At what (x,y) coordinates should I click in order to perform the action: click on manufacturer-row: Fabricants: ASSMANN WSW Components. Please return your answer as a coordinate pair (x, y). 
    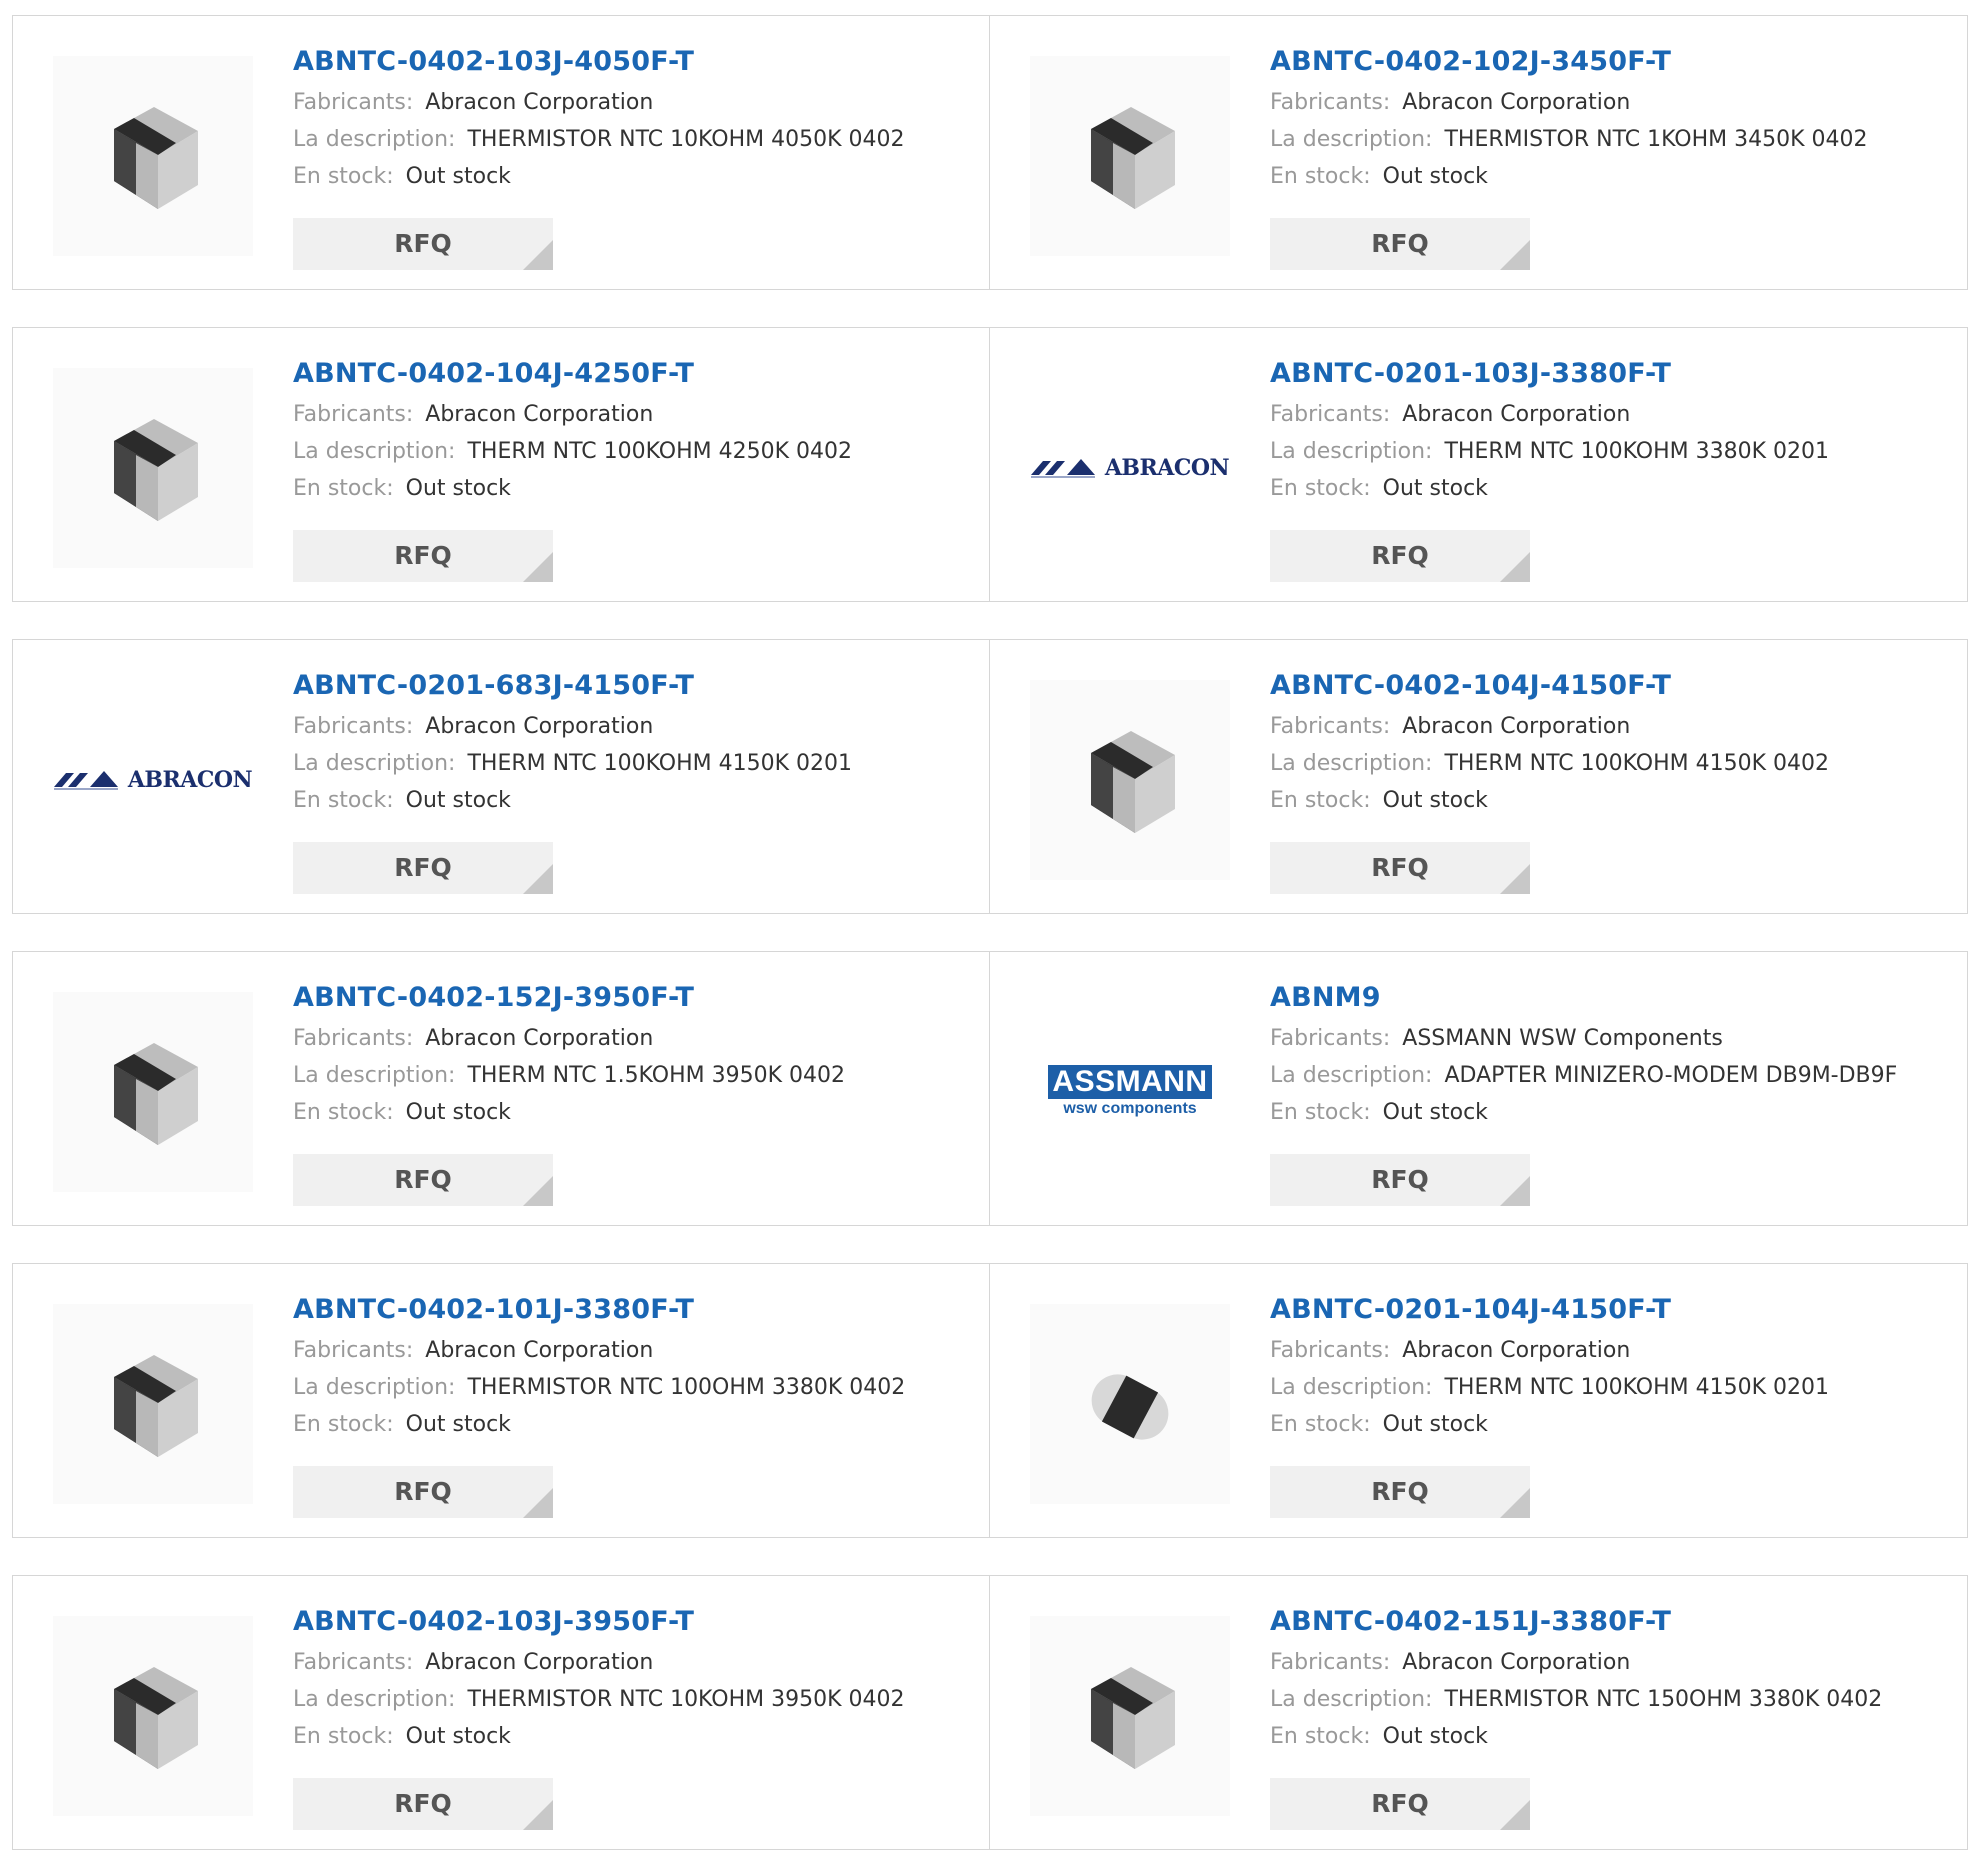
    Looking at the image, I should click on (1613, 1038).